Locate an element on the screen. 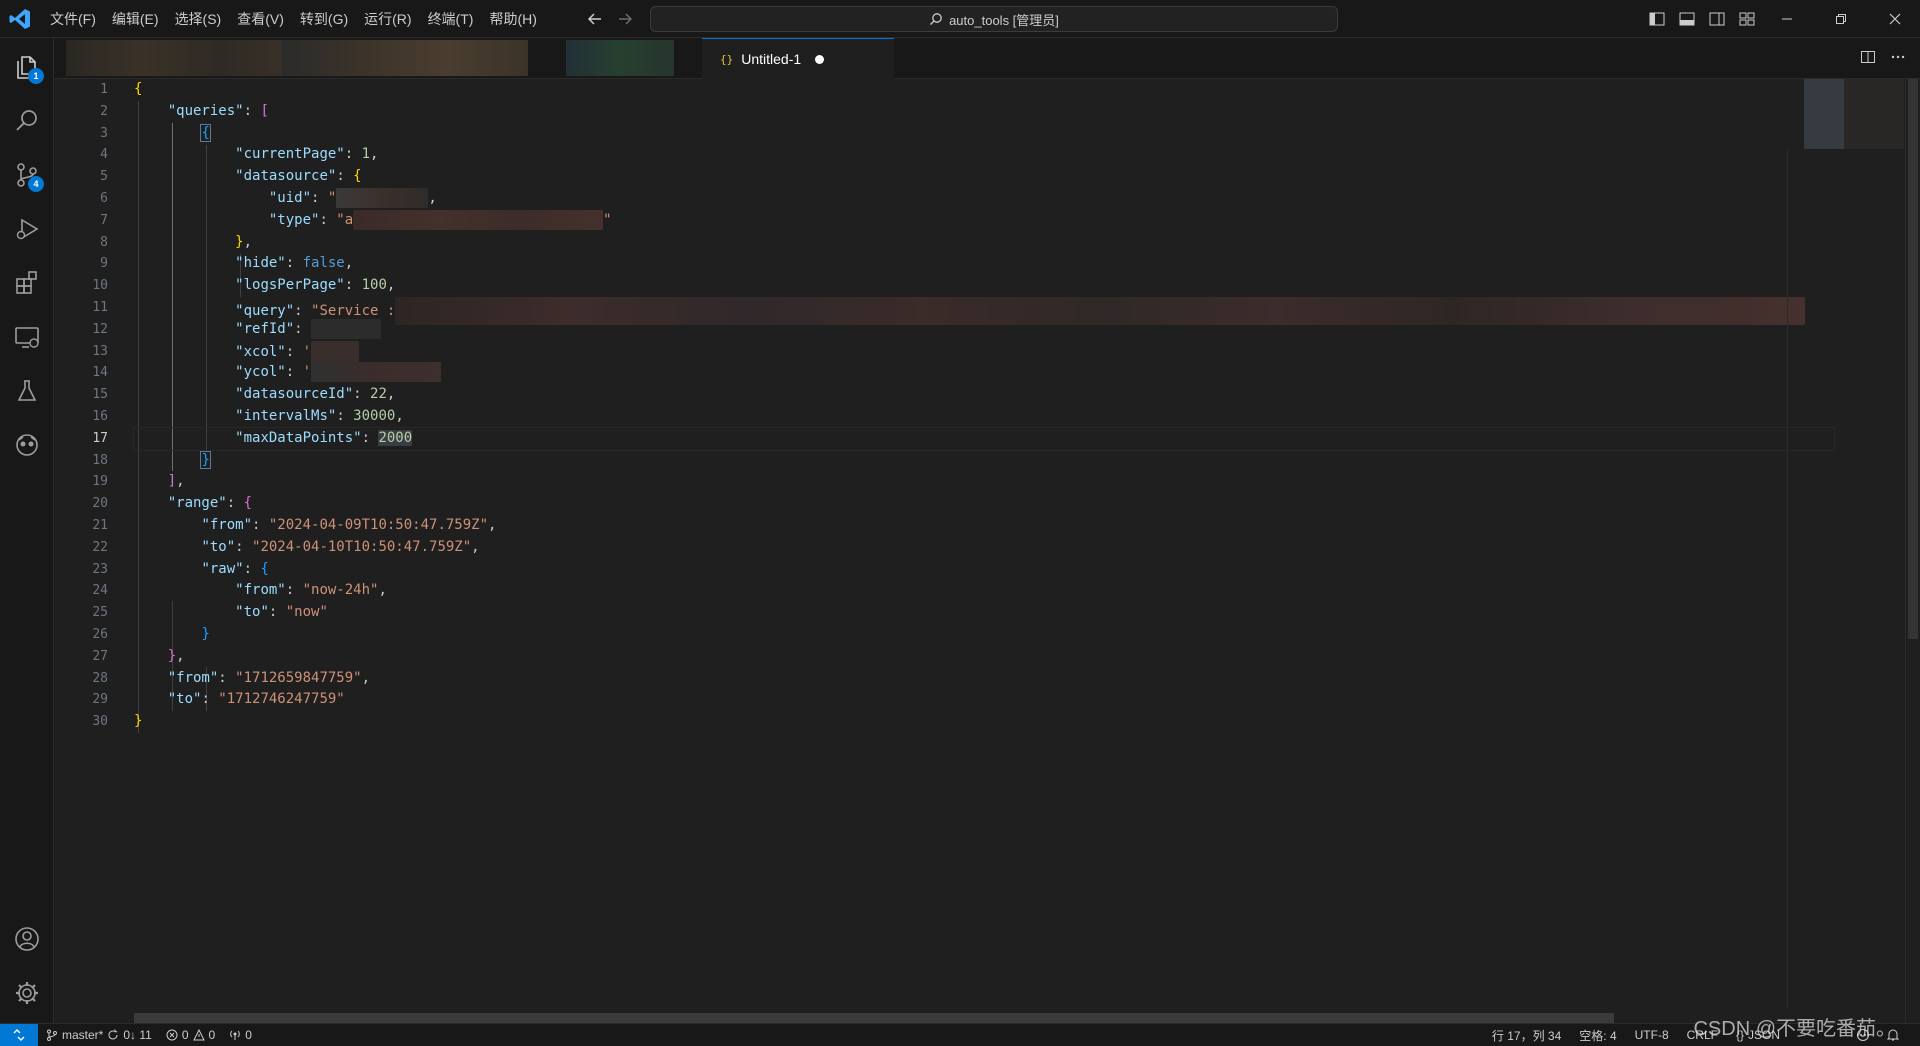 The height and width of the screenshot is (1046, 1920). code-token: } is located at coordinates (172, 655).